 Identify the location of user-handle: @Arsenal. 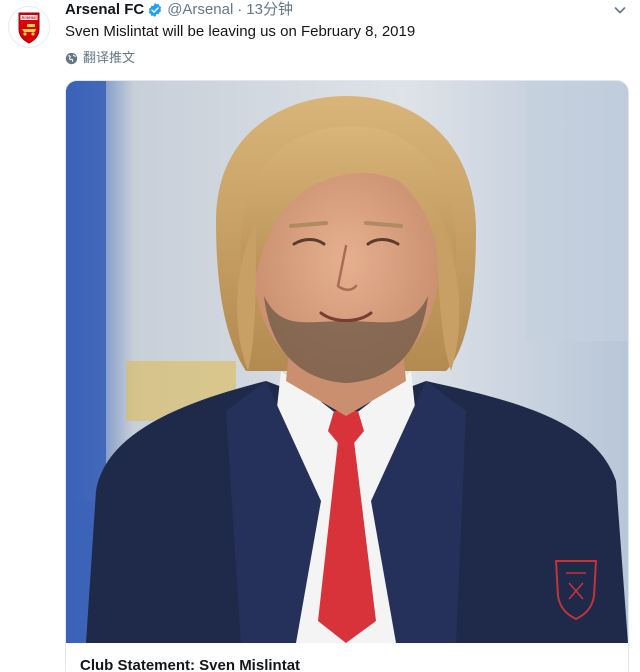
(200, 10).